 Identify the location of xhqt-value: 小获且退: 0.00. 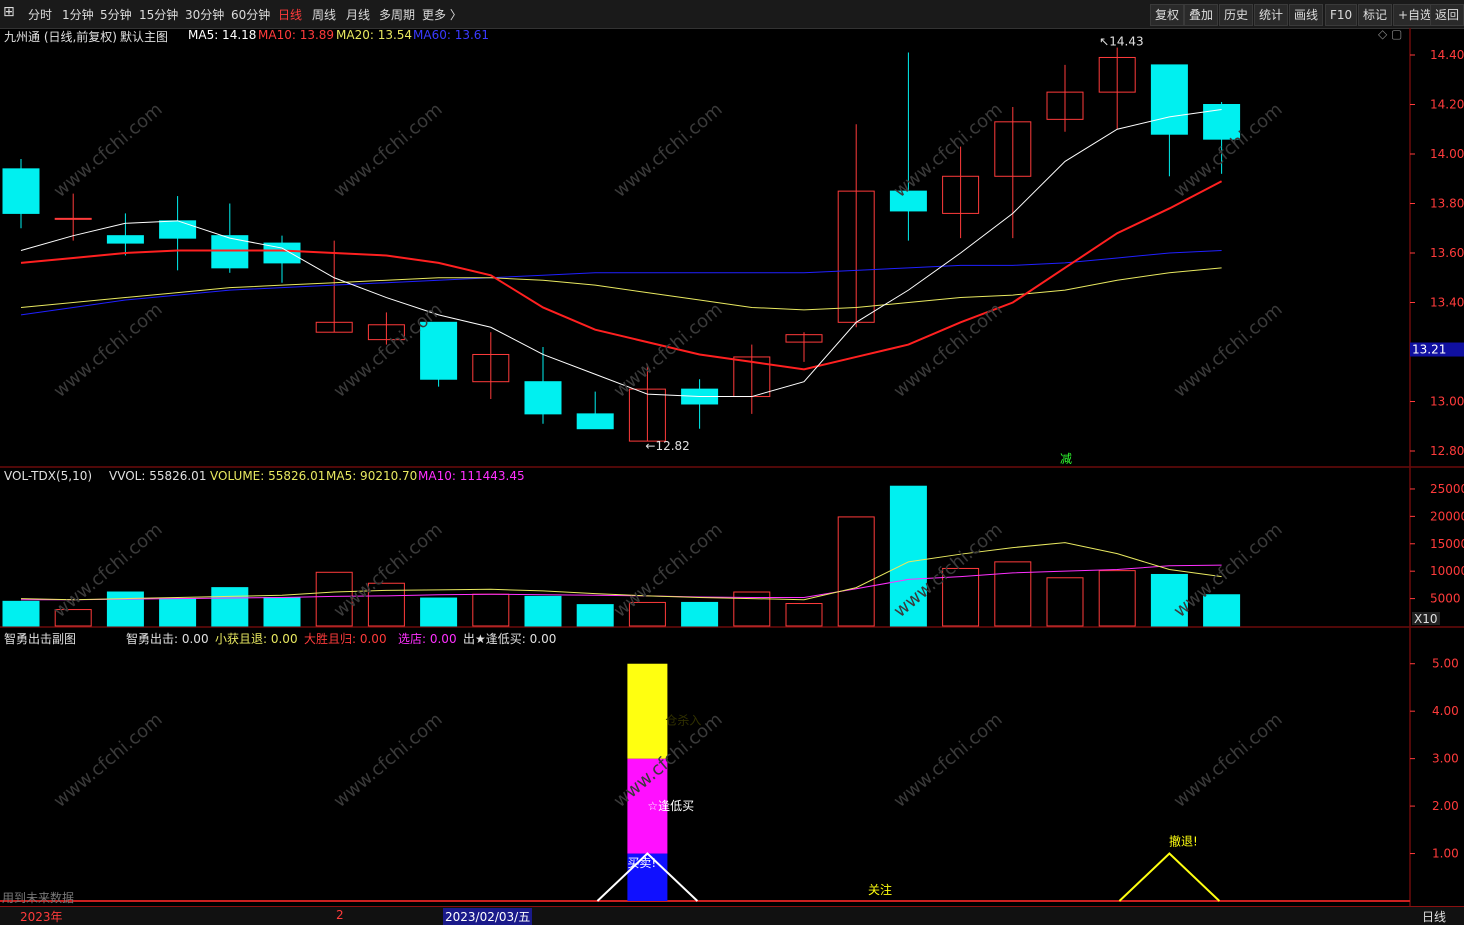
(256, 639).